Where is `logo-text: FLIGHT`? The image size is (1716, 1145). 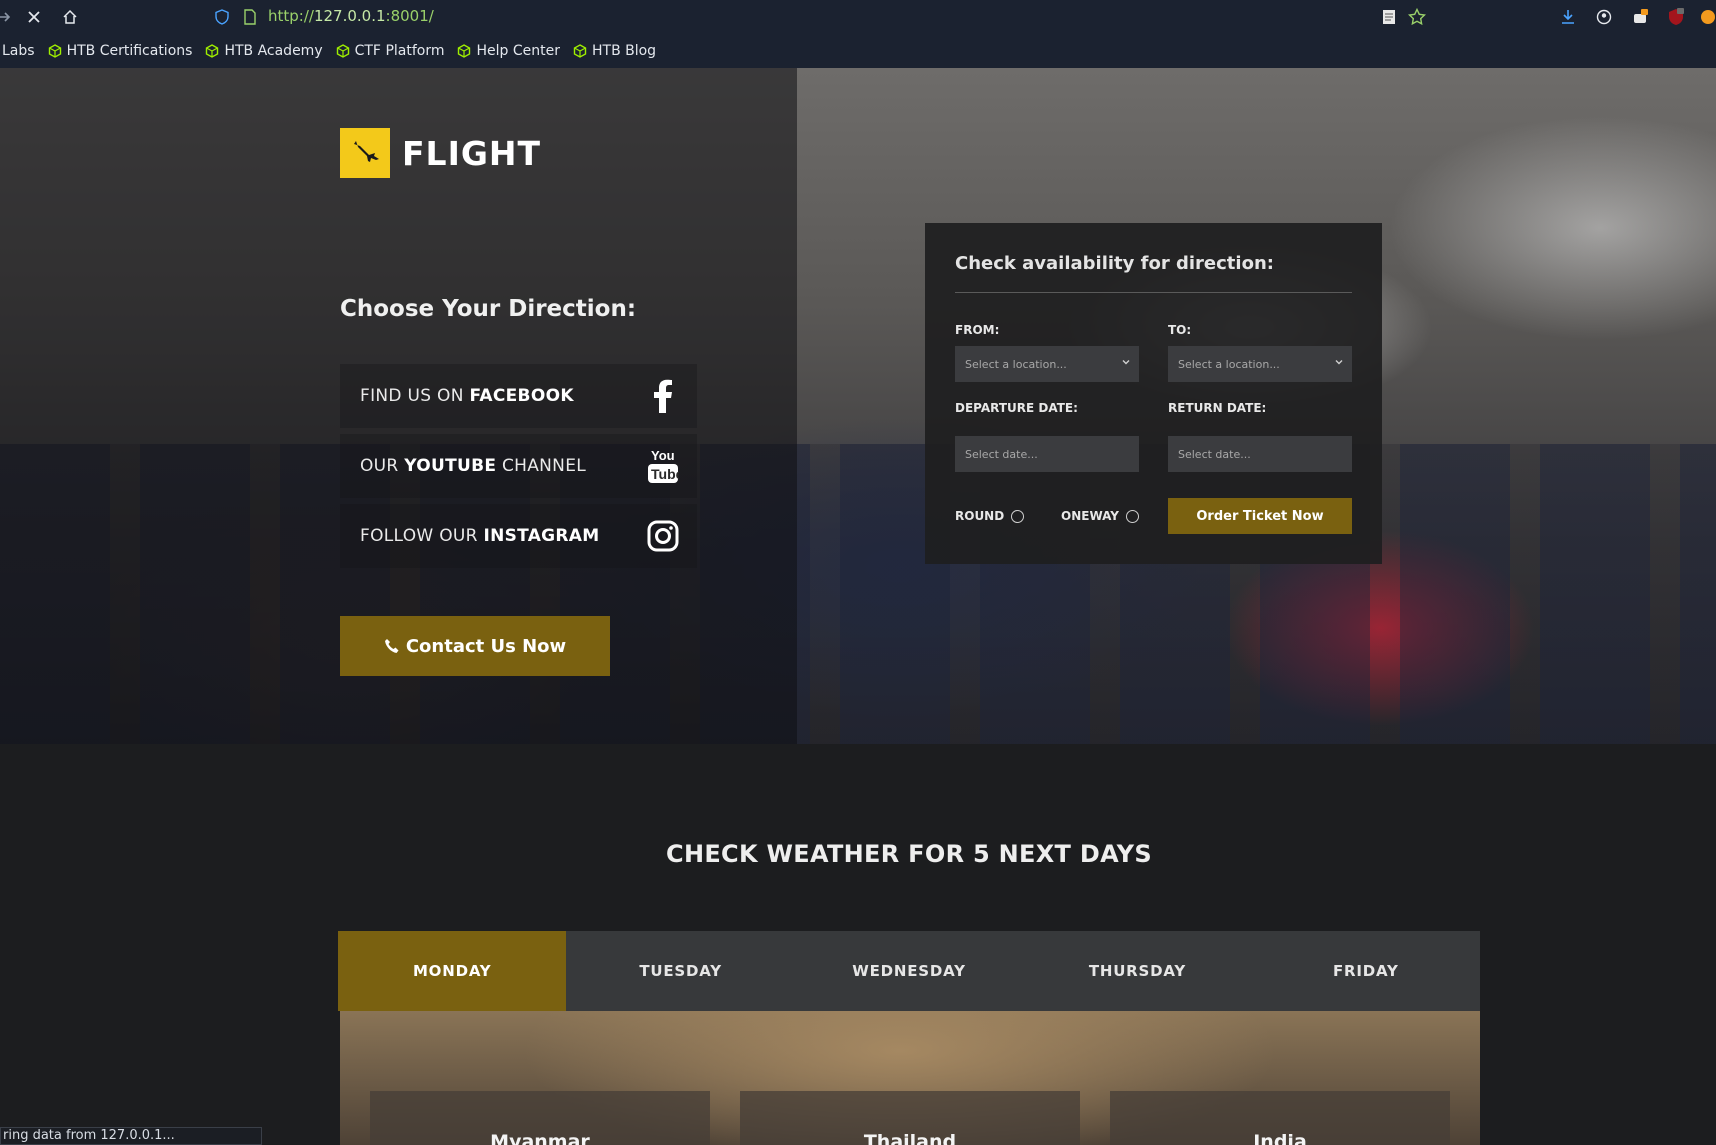 logo-text: FLIGHT is located at coordinates (472, 153).